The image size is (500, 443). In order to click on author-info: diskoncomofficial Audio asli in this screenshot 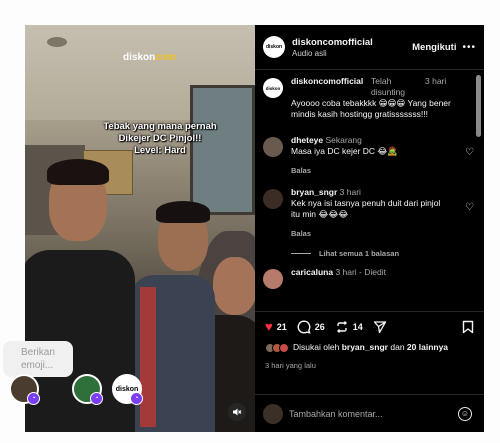, I will do `click(352, 47)`.